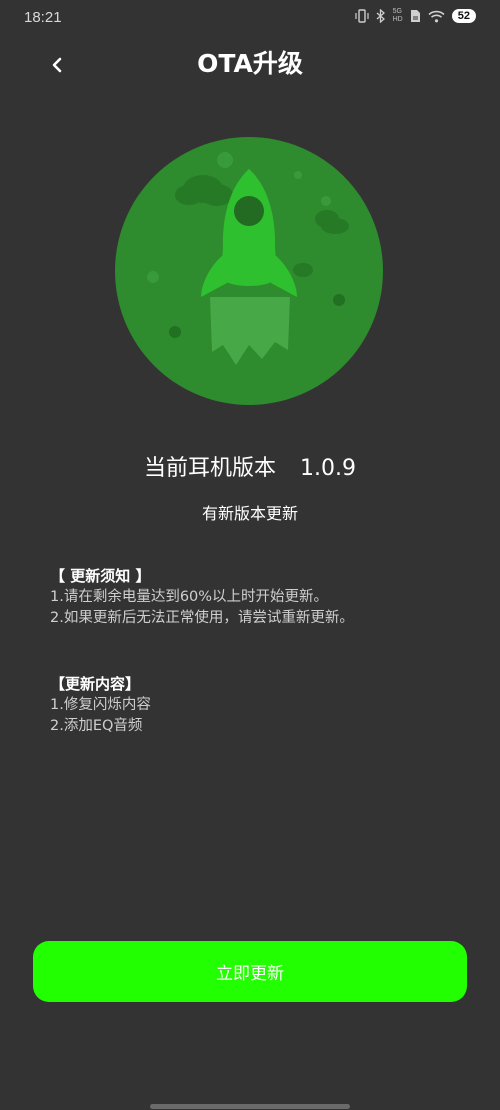 The height and width of the screenshot is (1110, 500). What do you see at coordinates (189, 597) in the screenshot?
I see `update-notice-line: 1.请在剩余电量达到60%以上时开始更新。` at bounding box center [189, 597].